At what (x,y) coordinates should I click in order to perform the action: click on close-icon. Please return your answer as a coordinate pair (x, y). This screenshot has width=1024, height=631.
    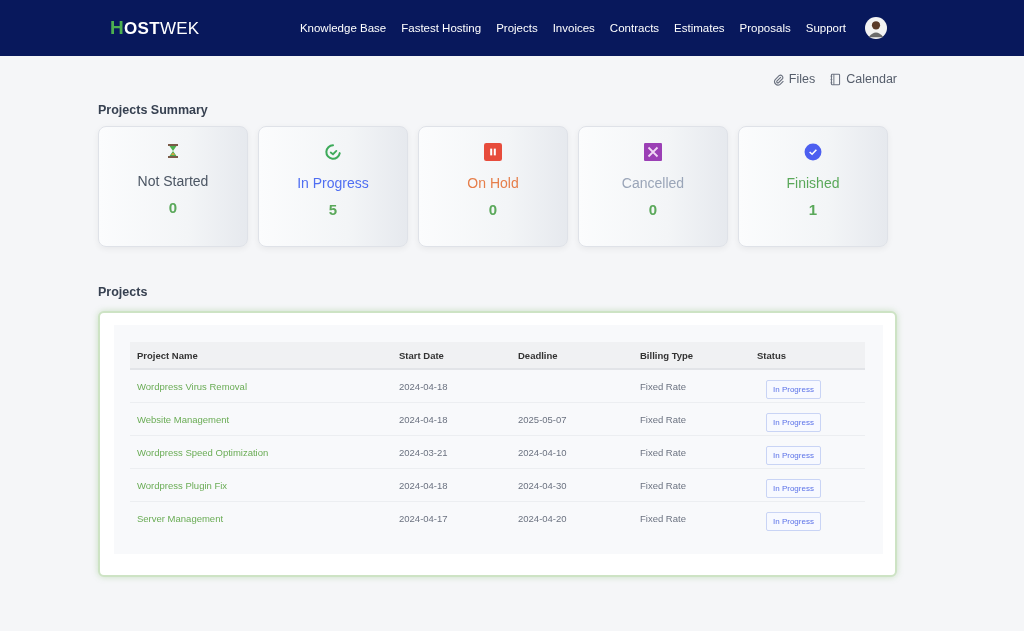
    Looking at the image, I should click on (653, 152).